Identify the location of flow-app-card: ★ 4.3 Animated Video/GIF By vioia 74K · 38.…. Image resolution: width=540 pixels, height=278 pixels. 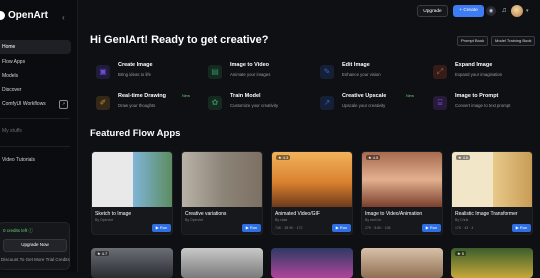
(312, 193).